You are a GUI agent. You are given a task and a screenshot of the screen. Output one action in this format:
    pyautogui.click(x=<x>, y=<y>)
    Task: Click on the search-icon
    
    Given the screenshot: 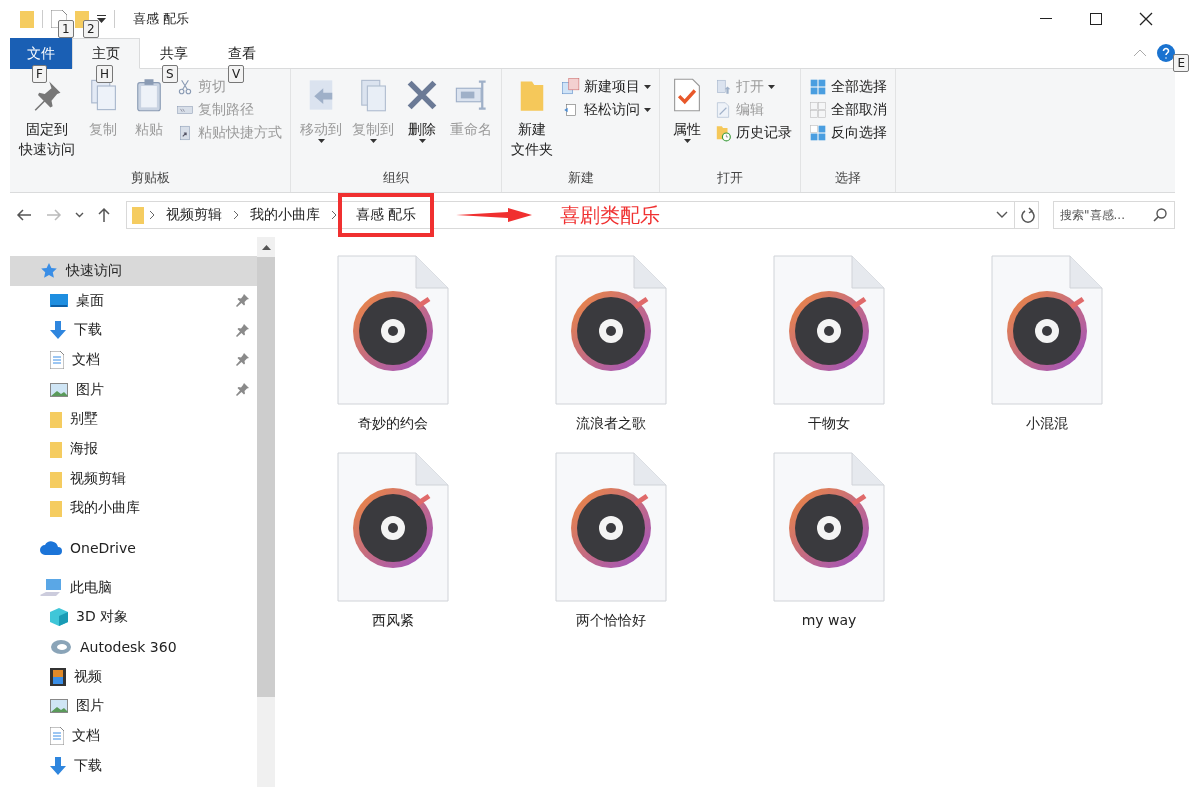 What is the action you would take?
    pyautogui.click(x=1160, y=215)
    